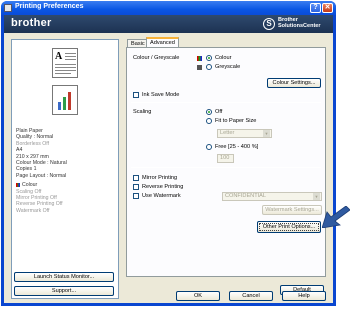 The height and width of the screenshot is (310, 350). Describe the element at coordinates (228, 67) in the screenshot. I see `greyscale-option-label: Greyscale` at that location.